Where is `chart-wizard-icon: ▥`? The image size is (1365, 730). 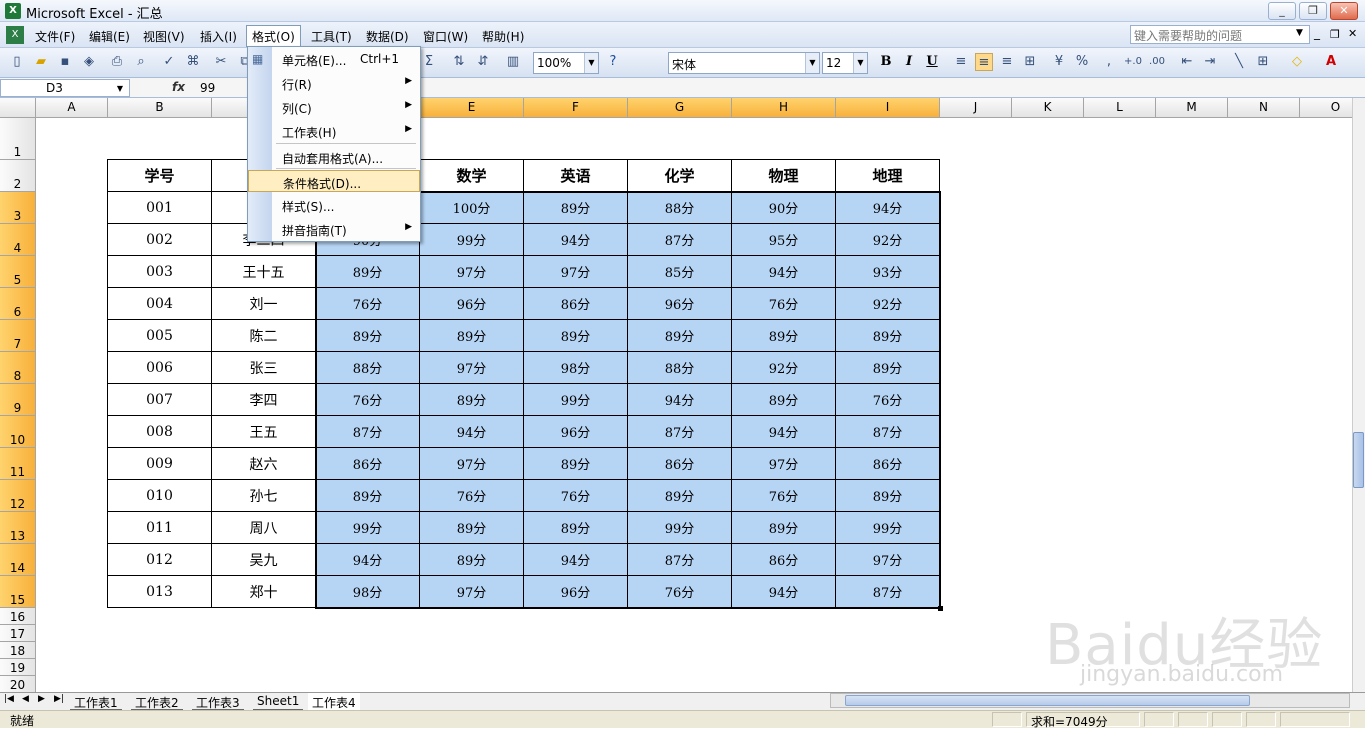
chart-wizard-icon: ▥ is located at coordinates (513, 62).